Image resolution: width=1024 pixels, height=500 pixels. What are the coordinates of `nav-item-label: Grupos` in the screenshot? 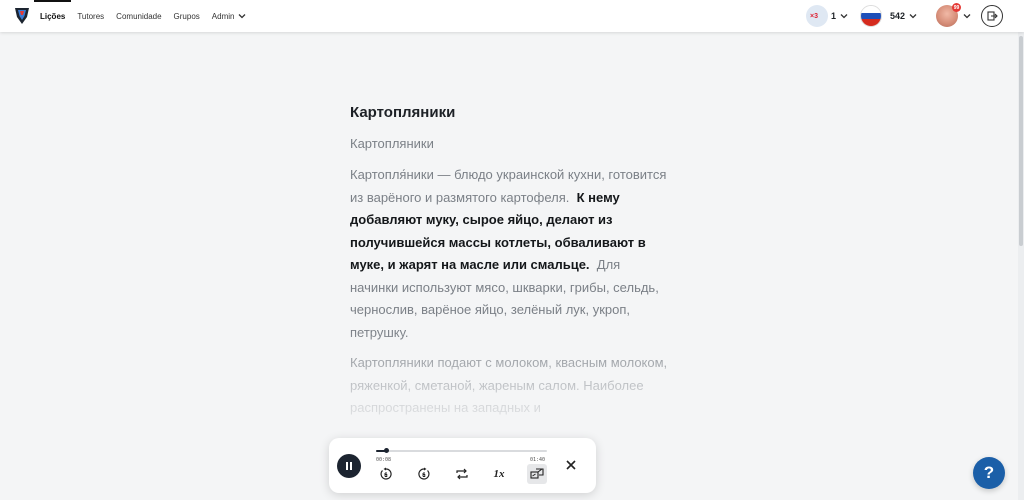 It's located at (186, 16).